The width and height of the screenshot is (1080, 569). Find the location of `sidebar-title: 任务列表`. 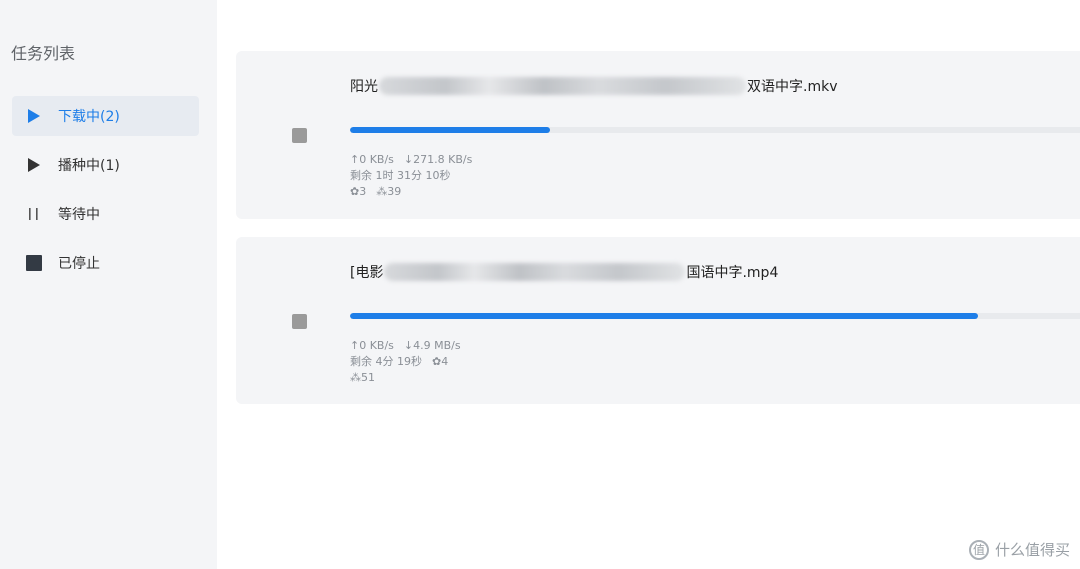

sidebar-title: 任务列表 is located at coordinates (43, 53).